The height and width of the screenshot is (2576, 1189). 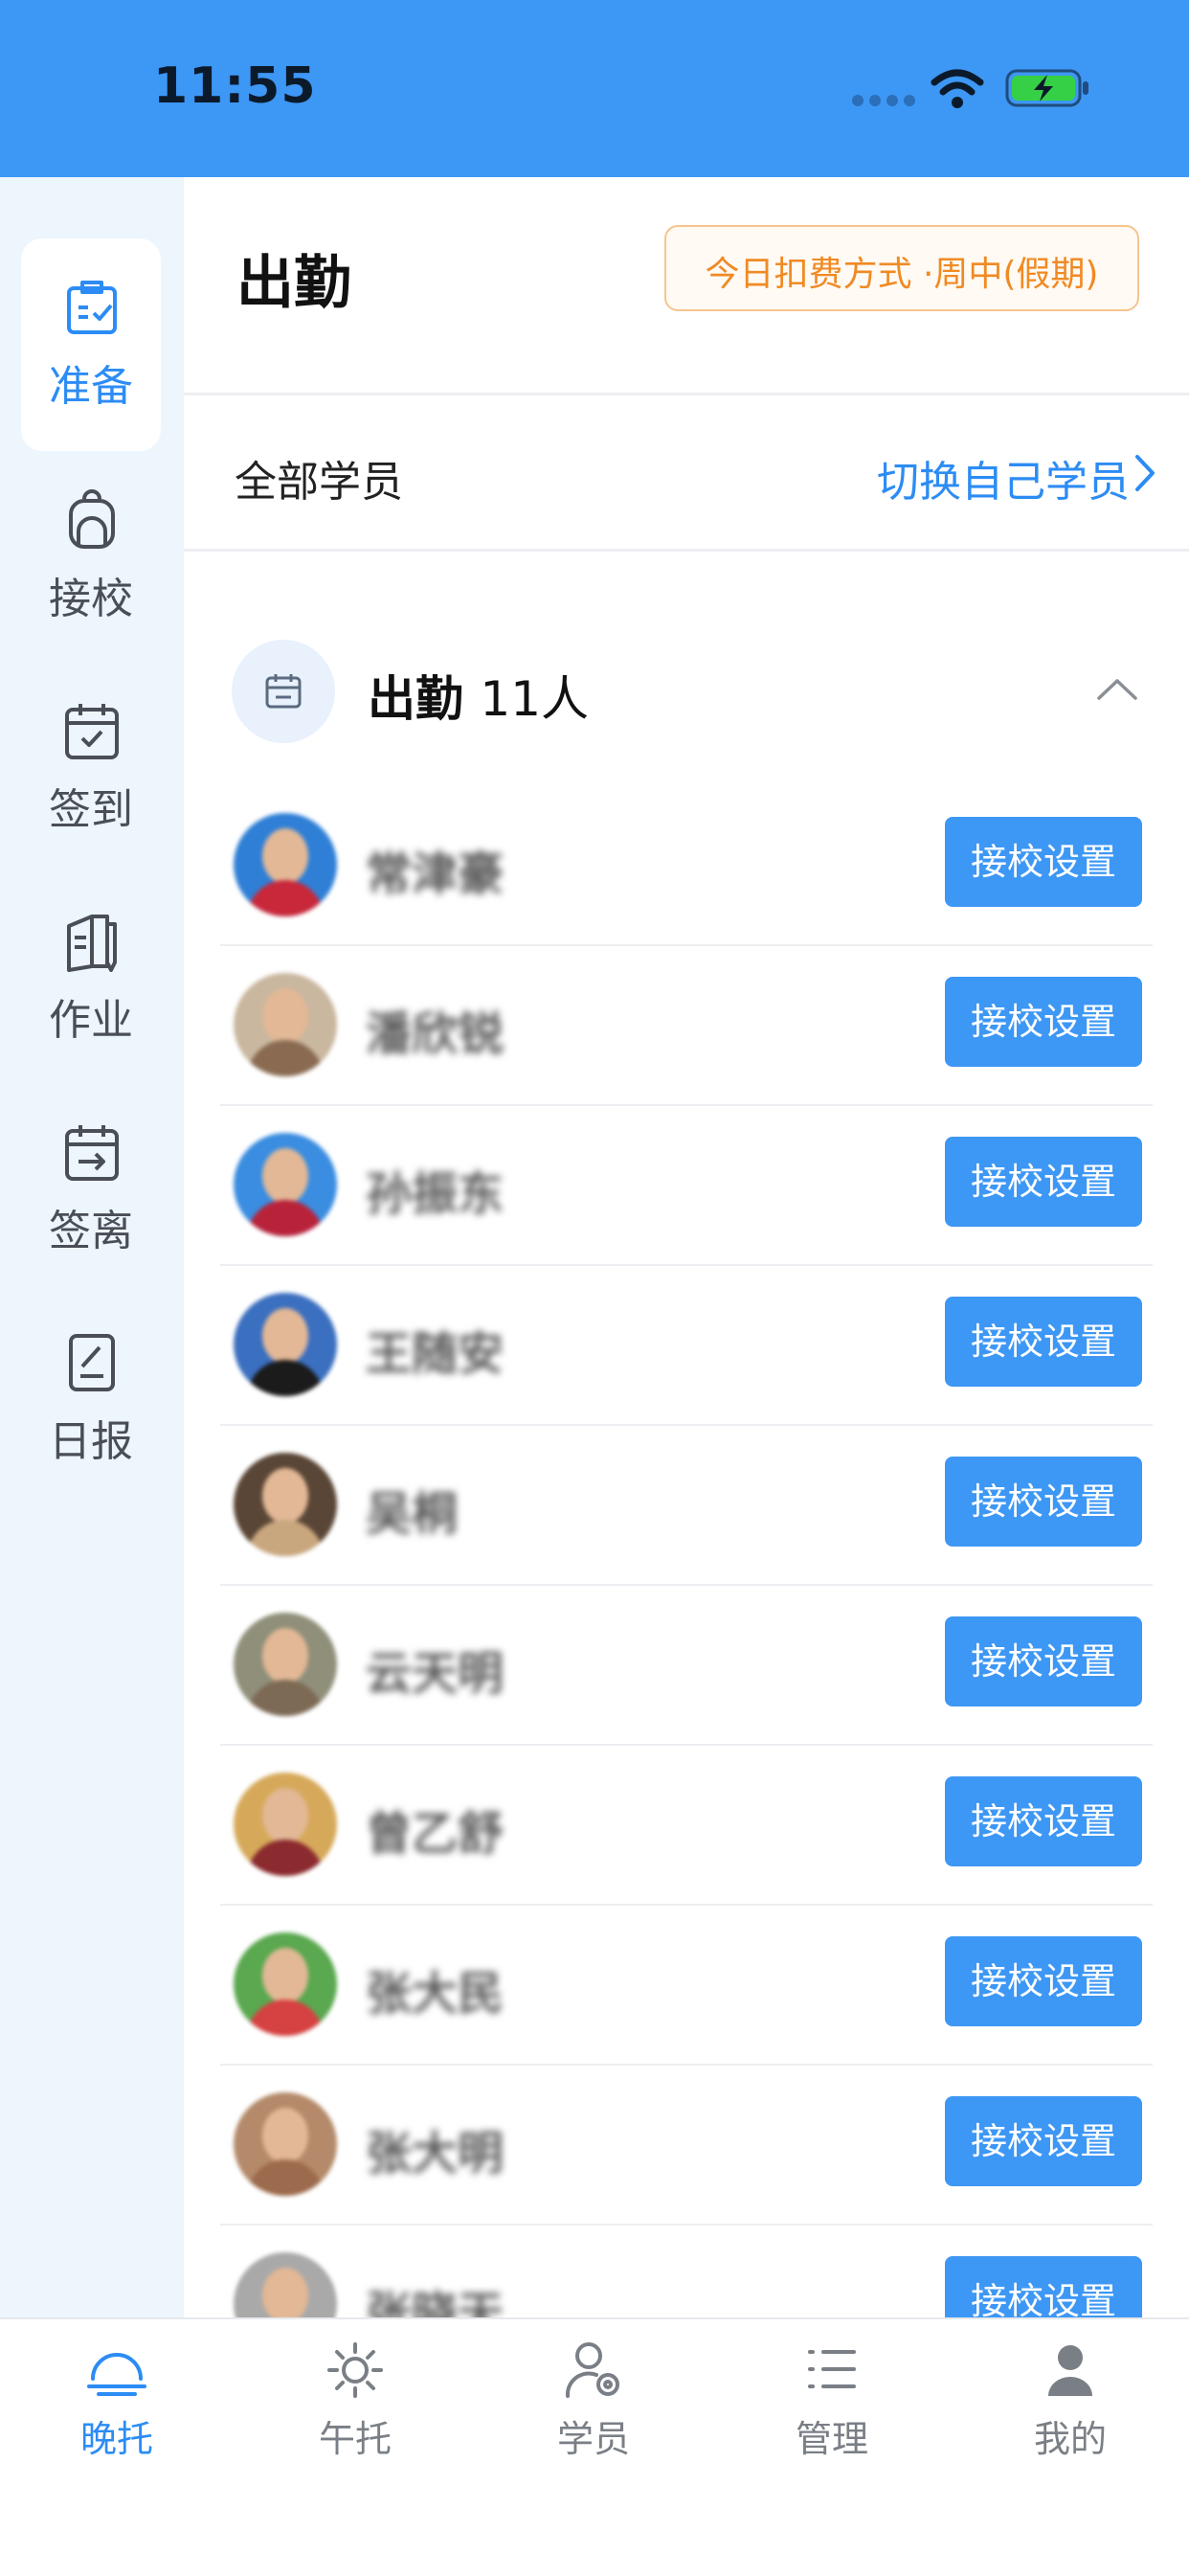 What do you see at coordinates (1070, 2400) in the screenshot?
I see `tab-profile: 我的` at bounding box center [1070, 2400].